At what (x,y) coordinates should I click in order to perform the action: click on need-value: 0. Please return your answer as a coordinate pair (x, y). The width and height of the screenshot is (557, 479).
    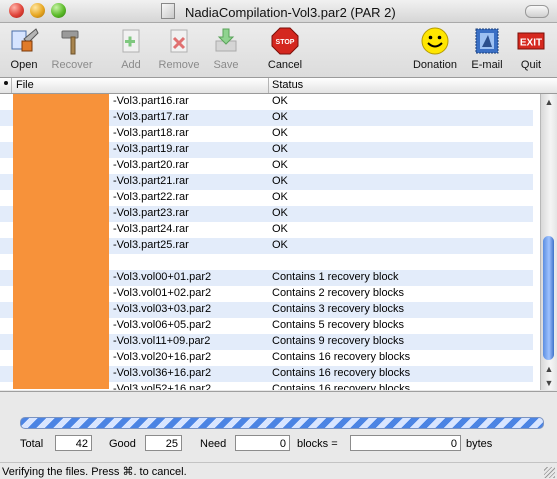
    Looking at the image, I should click on (262, 443).